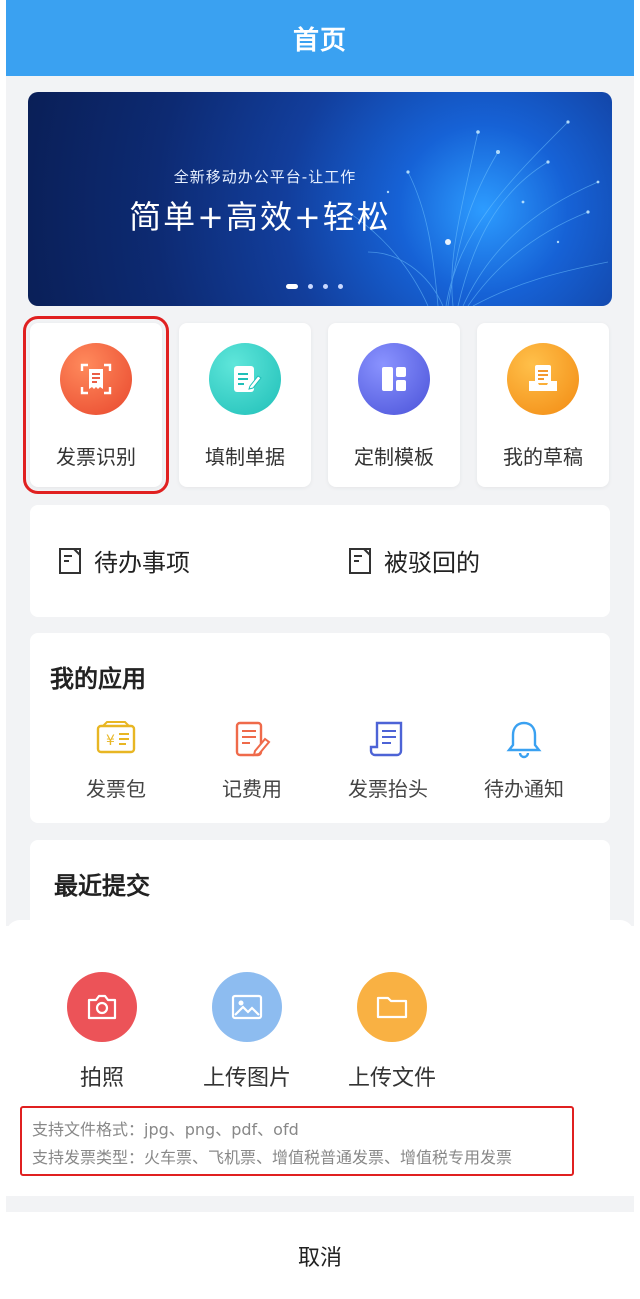  What do you see at coordinates (245, 457) in the screenshot?
I see `quick-action-label: 填制单据` at bounding box center [245, 457].